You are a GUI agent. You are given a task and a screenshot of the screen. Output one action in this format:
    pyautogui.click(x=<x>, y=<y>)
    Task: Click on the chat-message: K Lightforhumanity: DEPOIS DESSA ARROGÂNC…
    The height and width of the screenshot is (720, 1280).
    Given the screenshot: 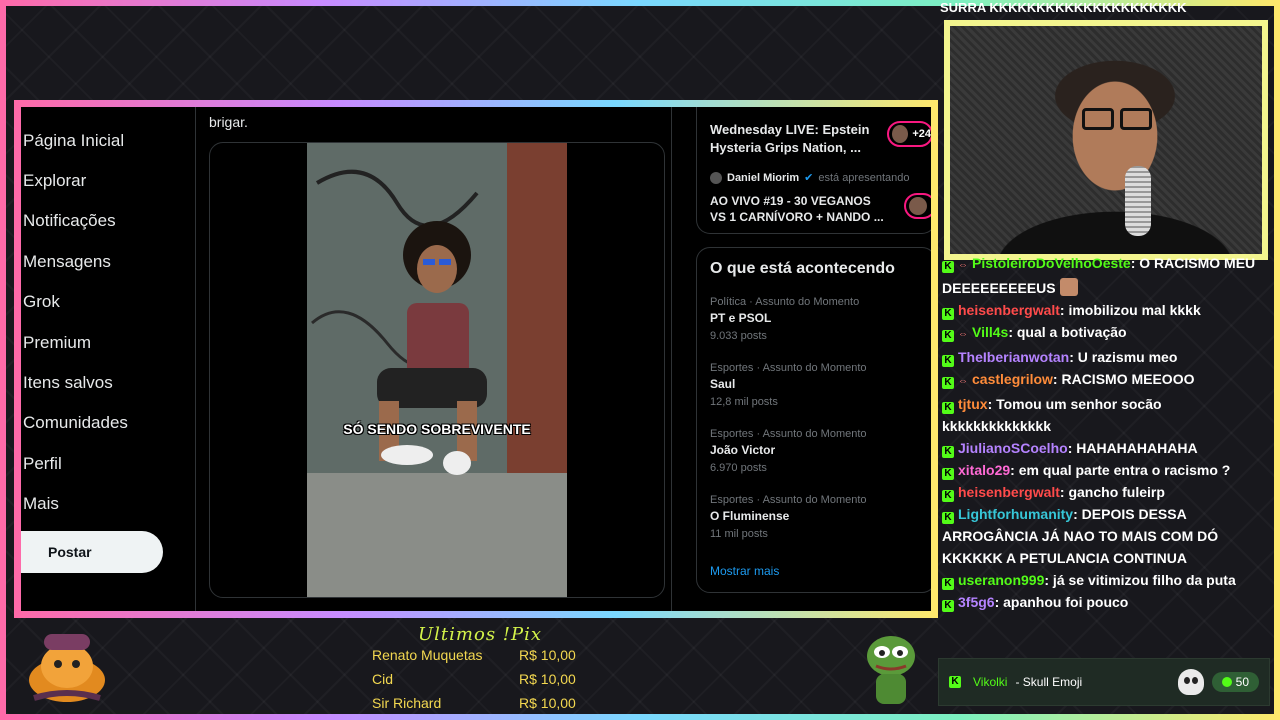 What is the action you would take?
    pyautogui.click(x=1105, y=536)
    